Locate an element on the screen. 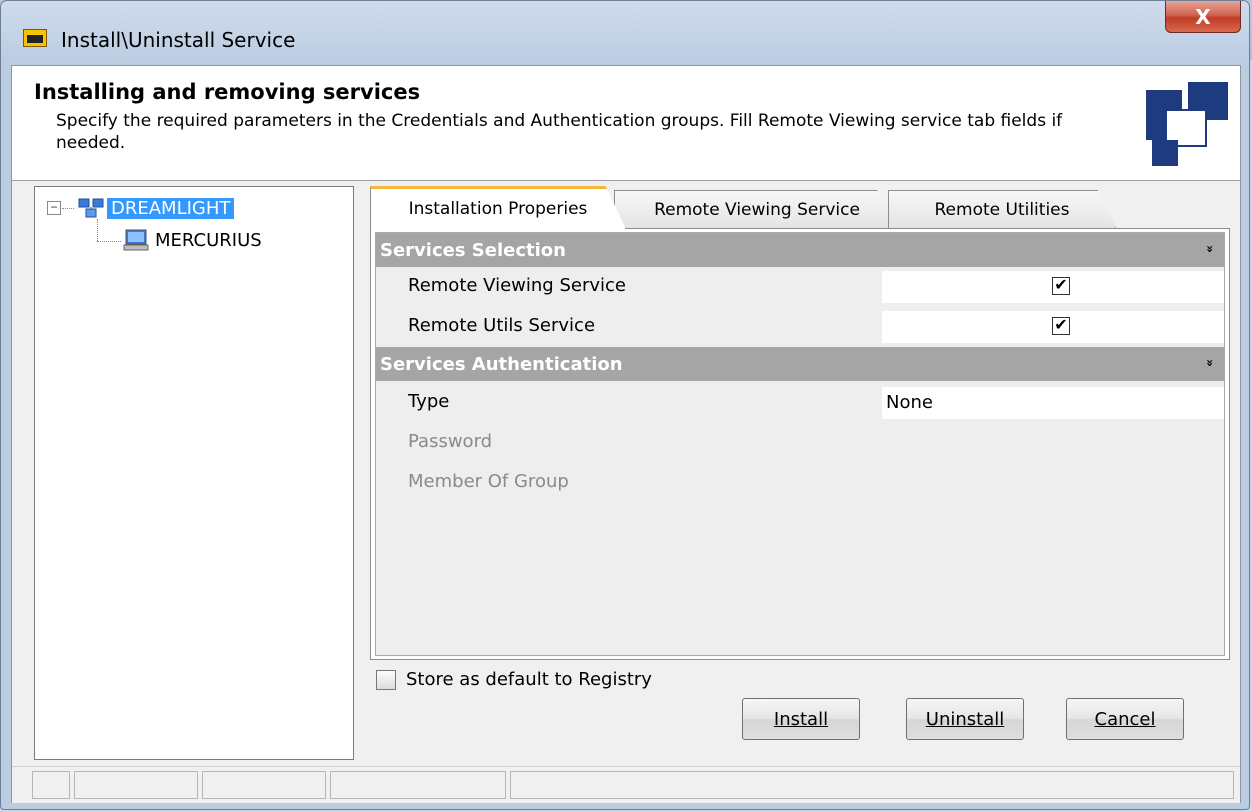 The width and height of the screenshot is (1252, 812). close-icon: X is located at coordinates (1203, 16).